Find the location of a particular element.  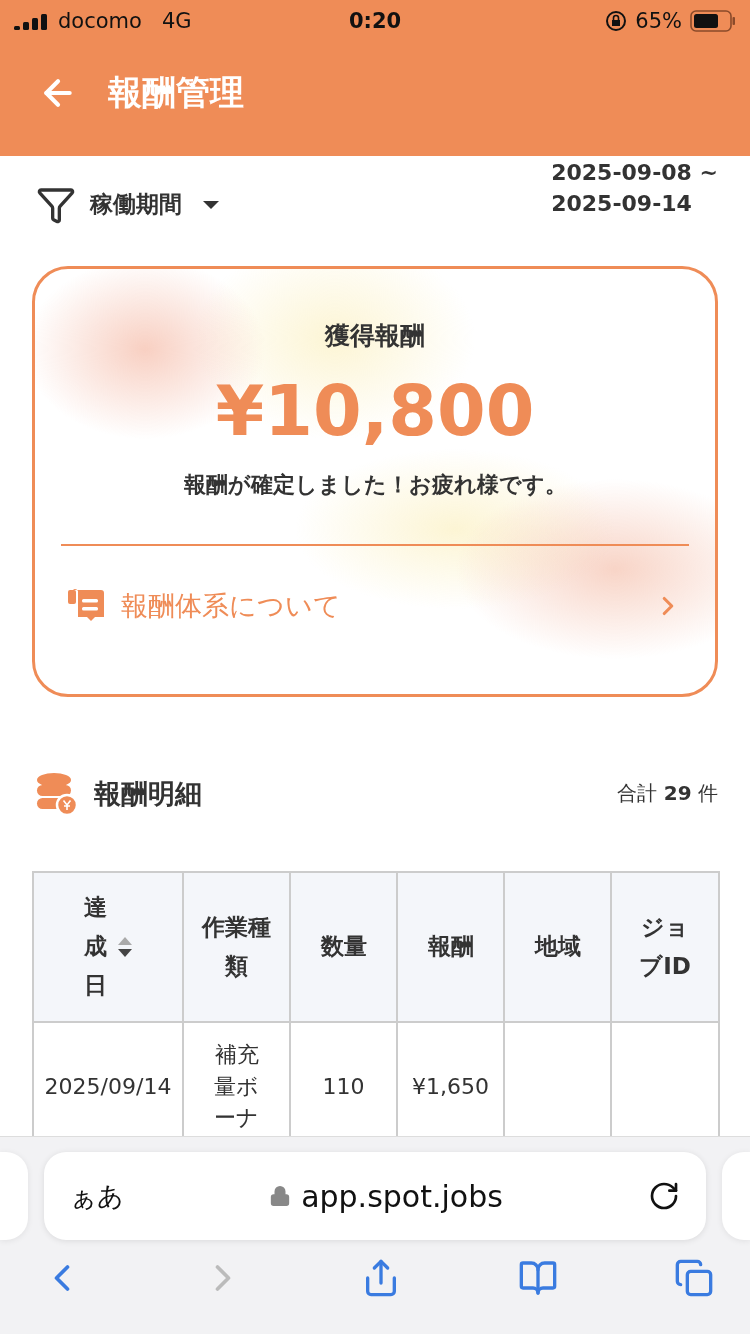

battery-percent: 65% is located at coordinates (658, 21).